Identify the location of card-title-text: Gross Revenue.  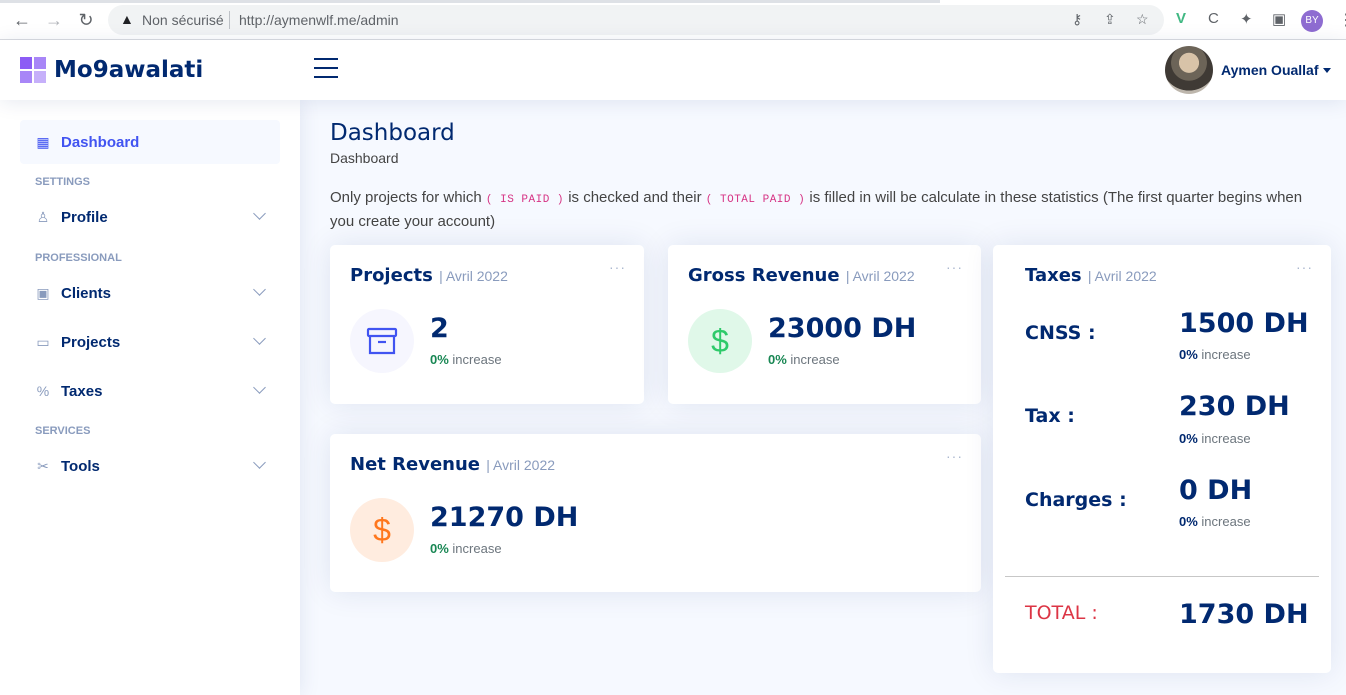
(764, 275).